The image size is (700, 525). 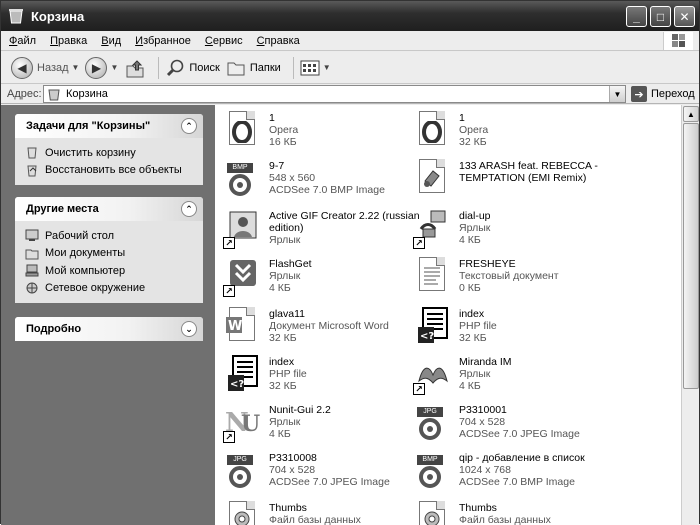 What do you see at coordinates (109, 126) in the screenshot?
I see `tasks-panel-header: Задачи для "Корзины" ⌃` at bounding box center [109, 126].